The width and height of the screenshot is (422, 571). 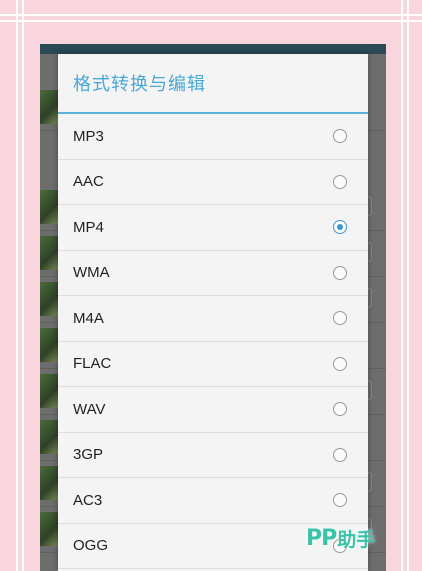 What do you see at coordinates (213, 49) in the screenshot?
I see `status-bar` at bounding box center [213, 49].